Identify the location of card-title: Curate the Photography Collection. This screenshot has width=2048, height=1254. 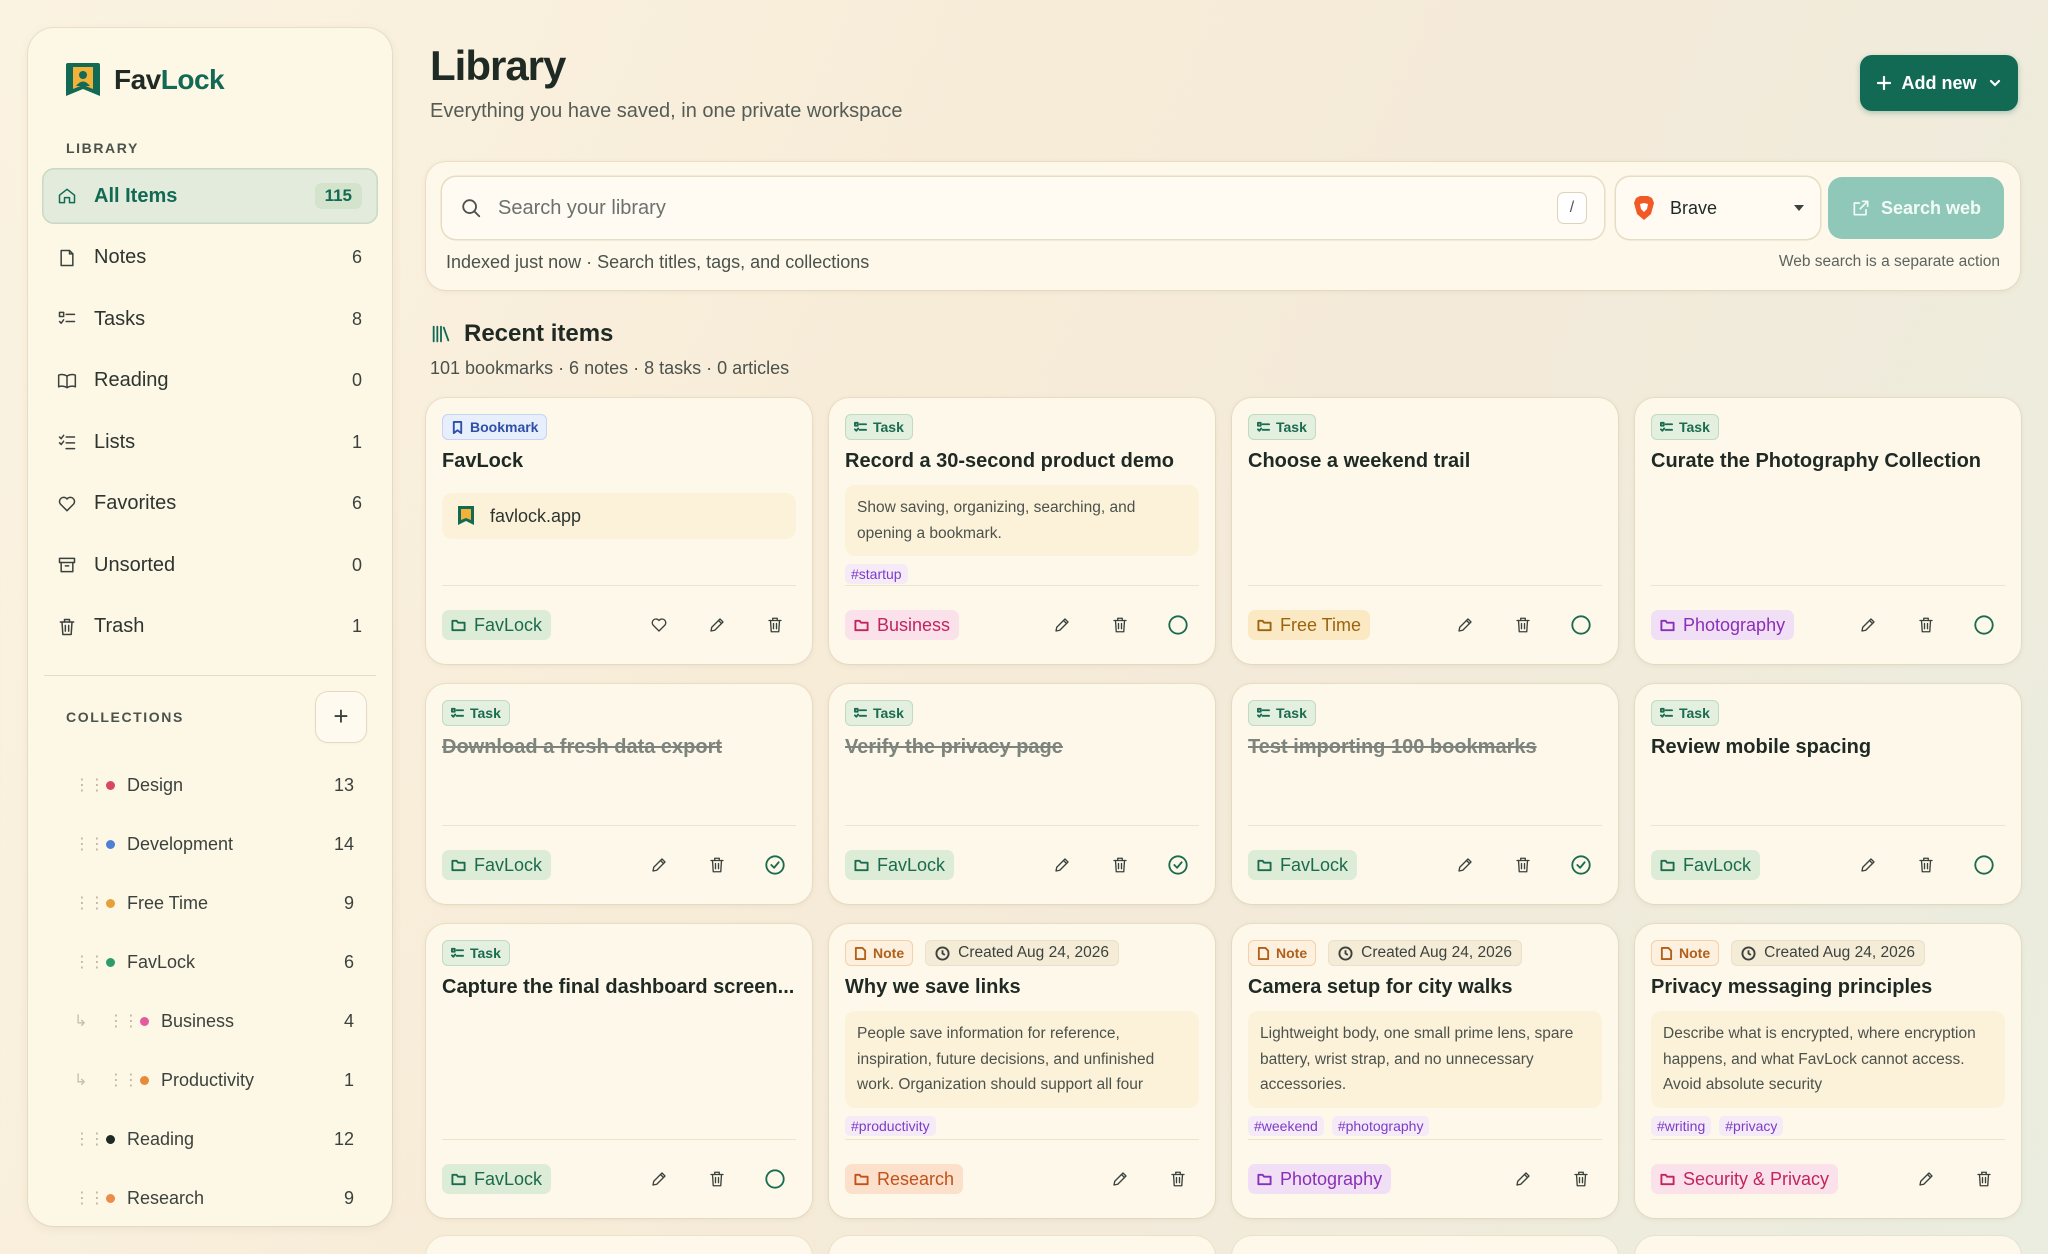
(1828, 461).